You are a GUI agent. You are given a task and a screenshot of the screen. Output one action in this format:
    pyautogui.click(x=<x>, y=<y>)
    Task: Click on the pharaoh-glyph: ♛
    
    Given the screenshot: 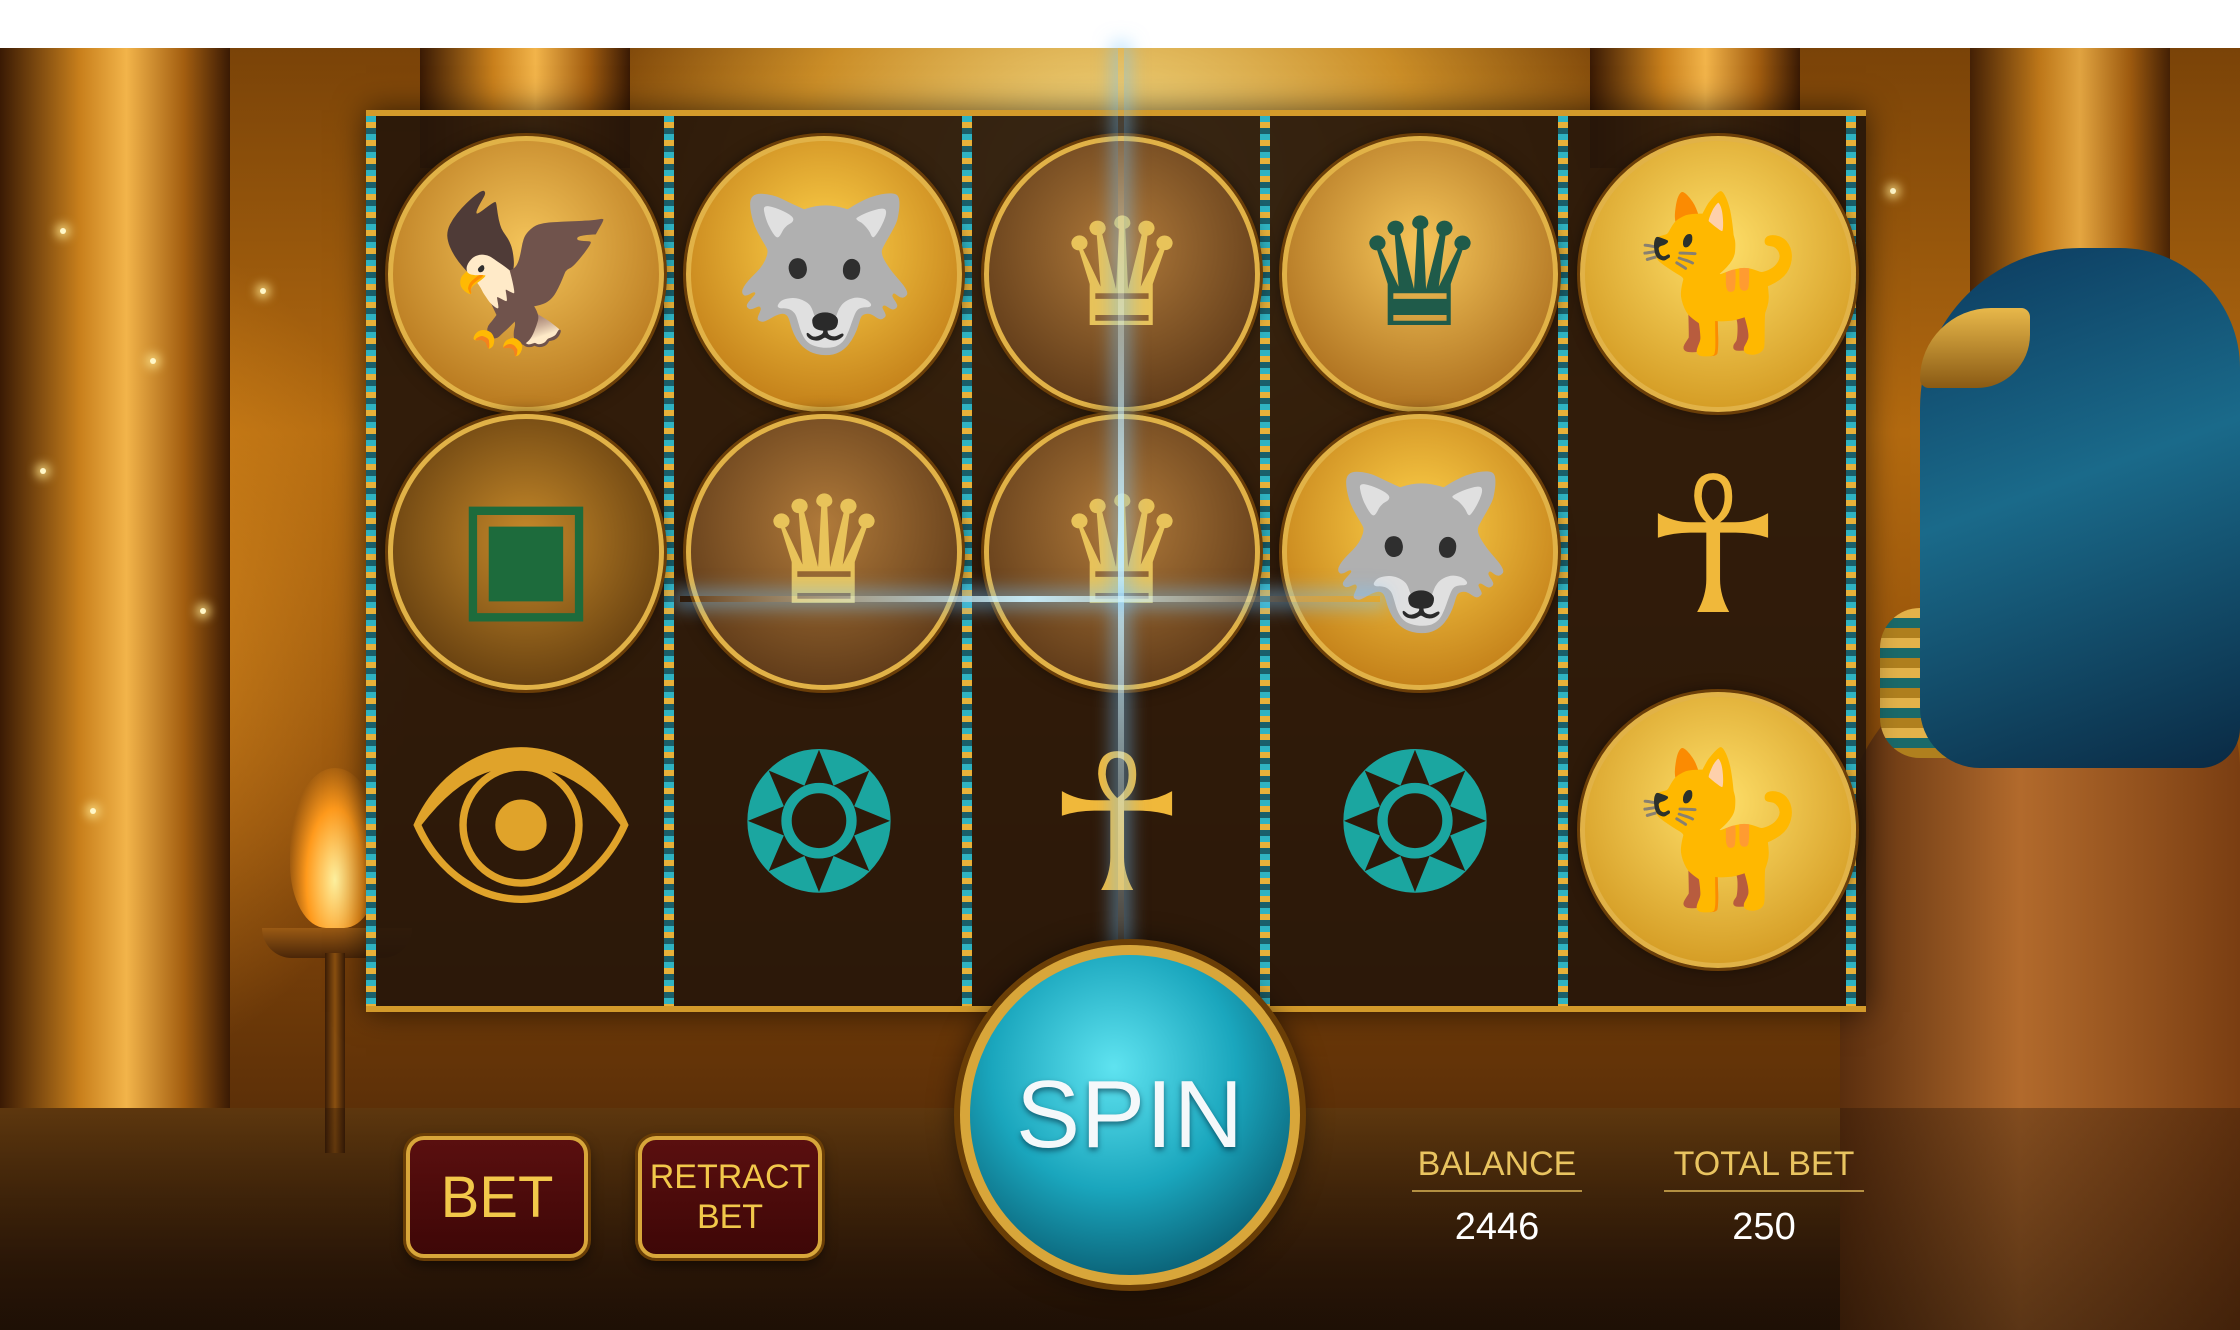 What is the action you would take?
    pyautogui.click(x=824, y=552)
    